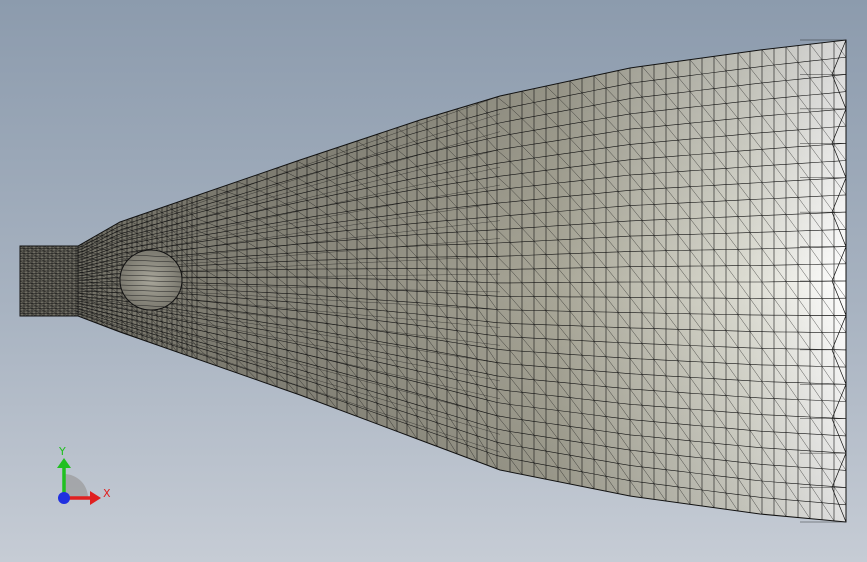 This screenshot has width=867, height=562. I want to click on x-axis-label: X, so click(107, 493).